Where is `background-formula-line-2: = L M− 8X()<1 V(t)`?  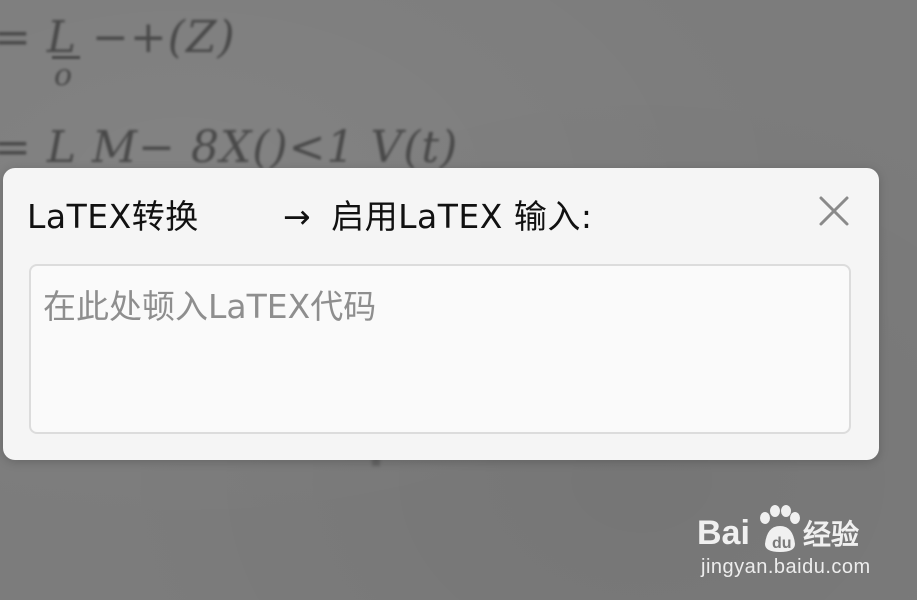 background-formula-line-2: = L M− 8X()<1 V(t) is located at coordinates (229, 147).